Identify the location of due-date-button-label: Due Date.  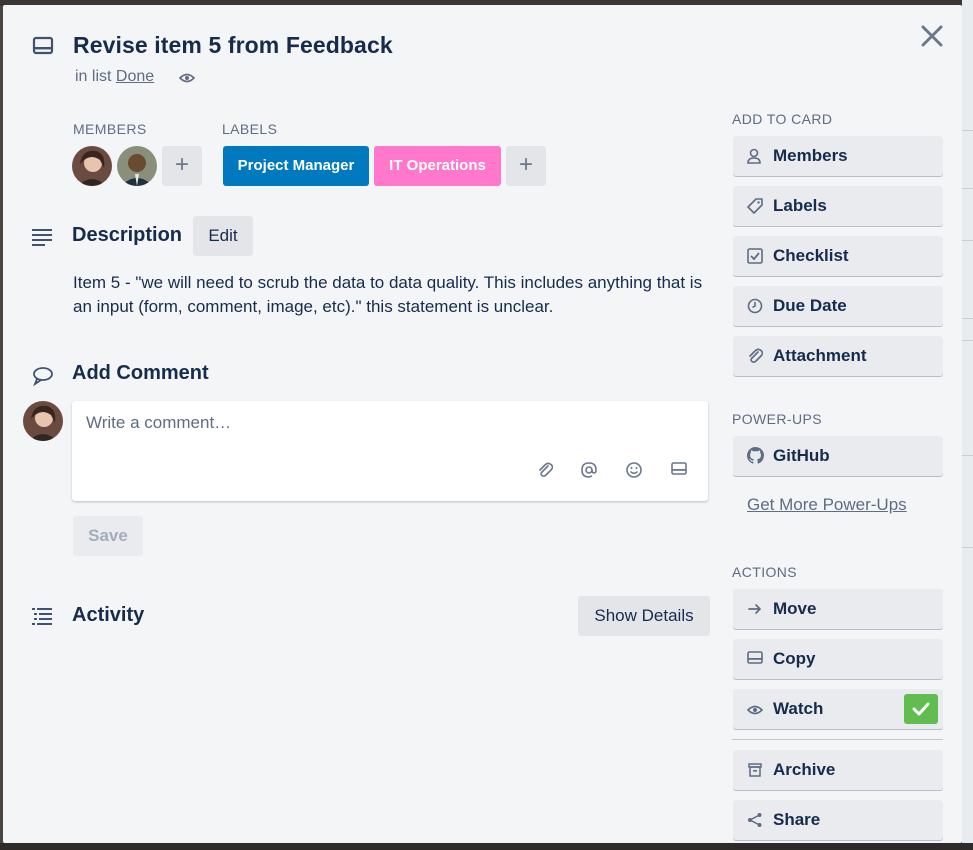
(810, 305).